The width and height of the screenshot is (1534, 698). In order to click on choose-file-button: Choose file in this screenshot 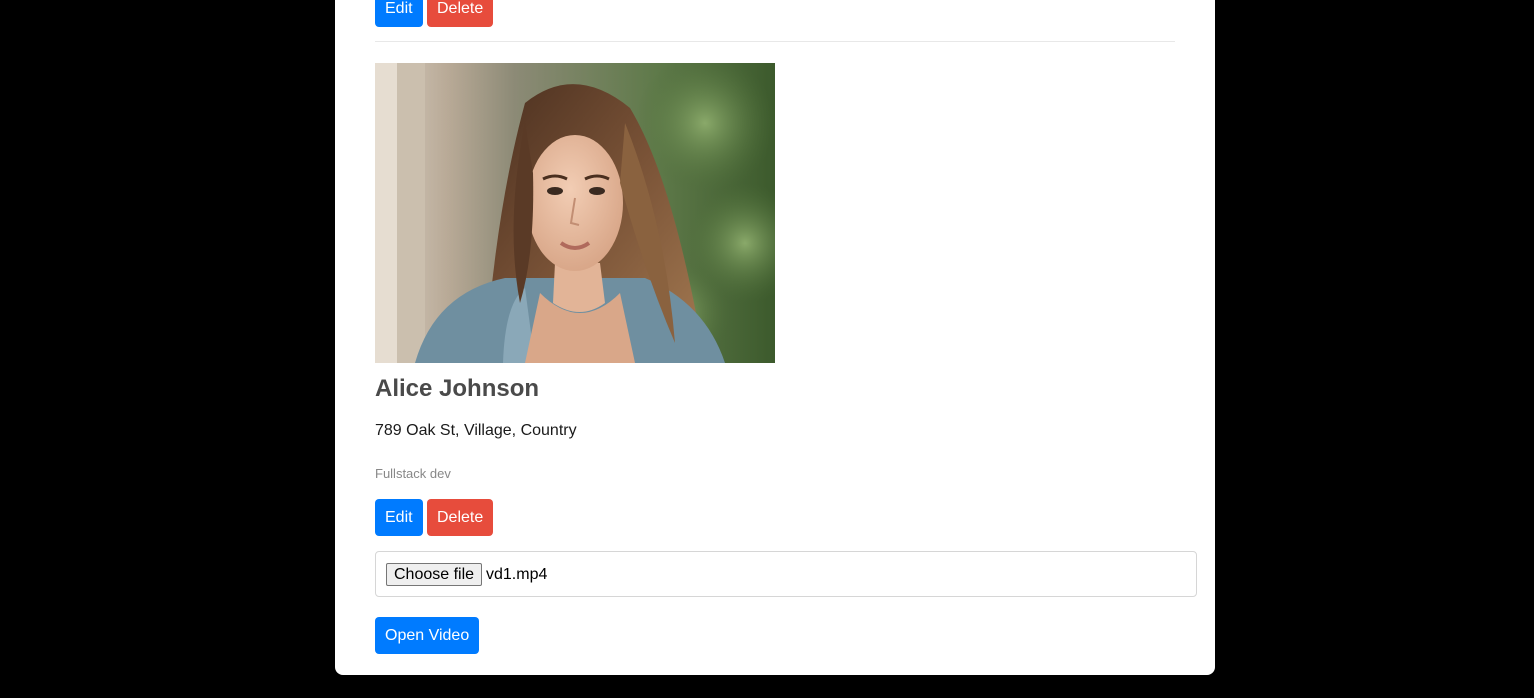, I will do `click(434, 574)`.